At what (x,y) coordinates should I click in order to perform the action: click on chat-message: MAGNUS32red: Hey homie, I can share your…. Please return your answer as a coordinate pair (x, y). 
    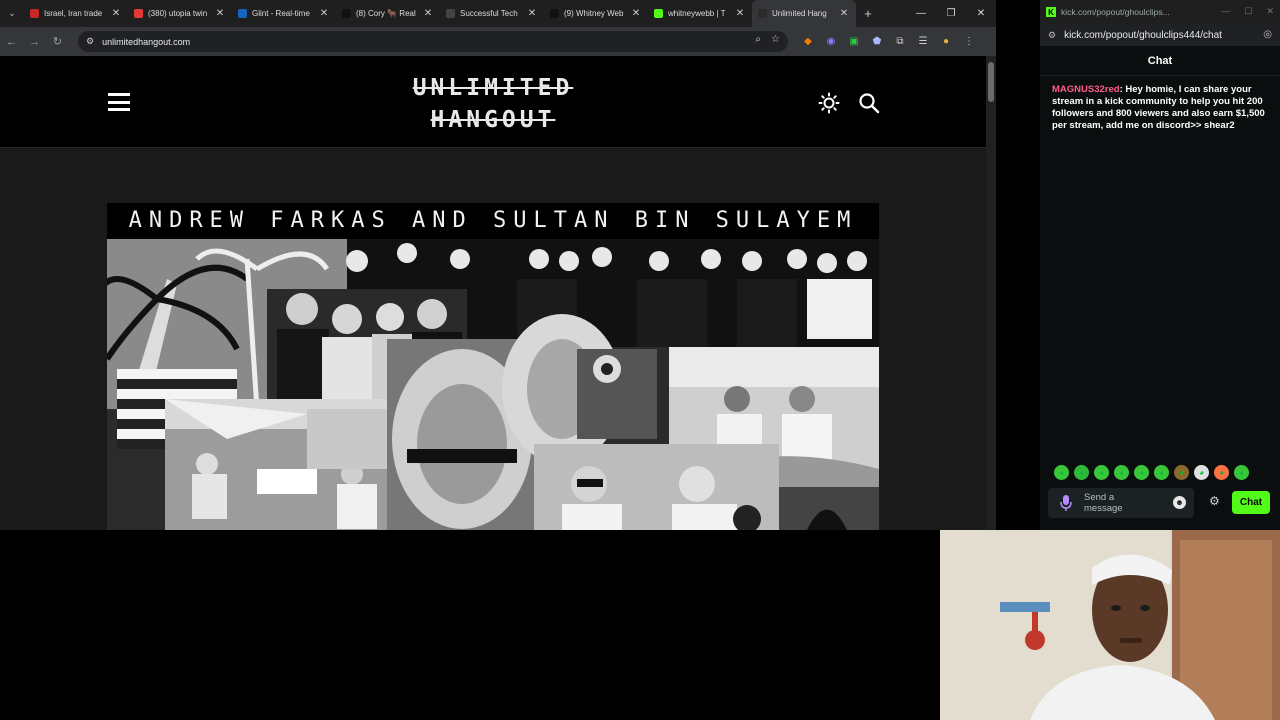
    Looking at the image, I should click on (1162, 108).